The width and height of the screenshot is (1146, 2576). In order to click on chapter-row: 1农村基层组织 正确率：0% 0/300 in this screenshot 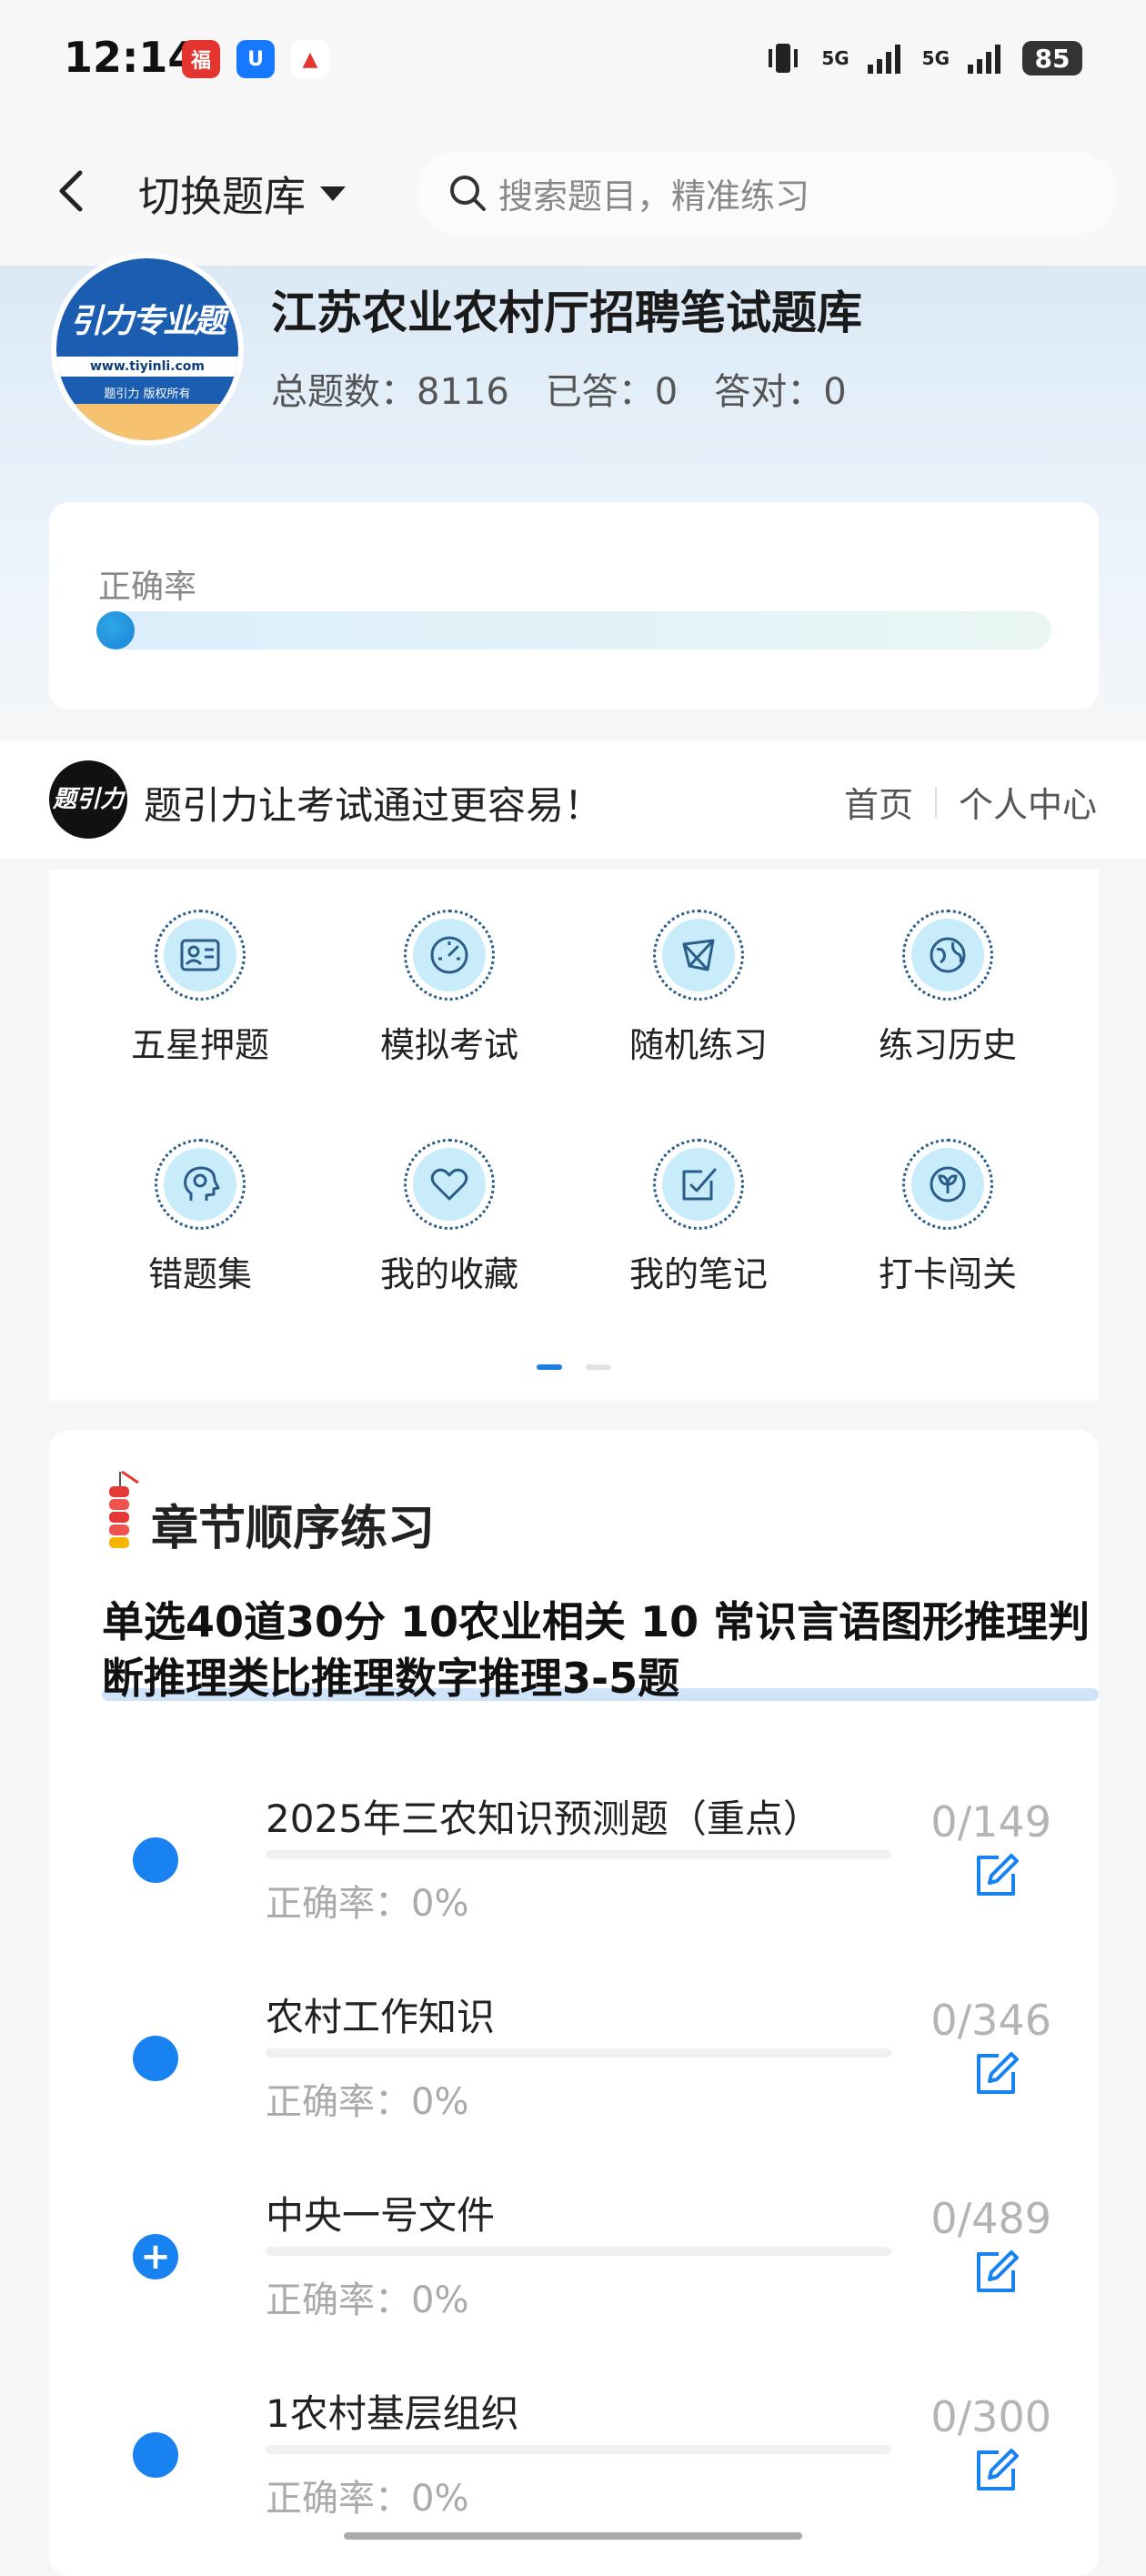, I will do `click(573, 2455)`.